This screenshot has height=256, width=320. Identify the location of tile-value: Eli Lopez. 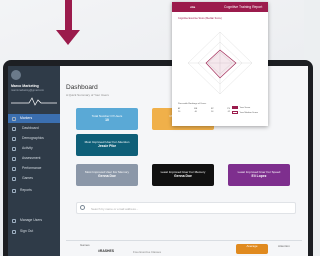
(259, 176).